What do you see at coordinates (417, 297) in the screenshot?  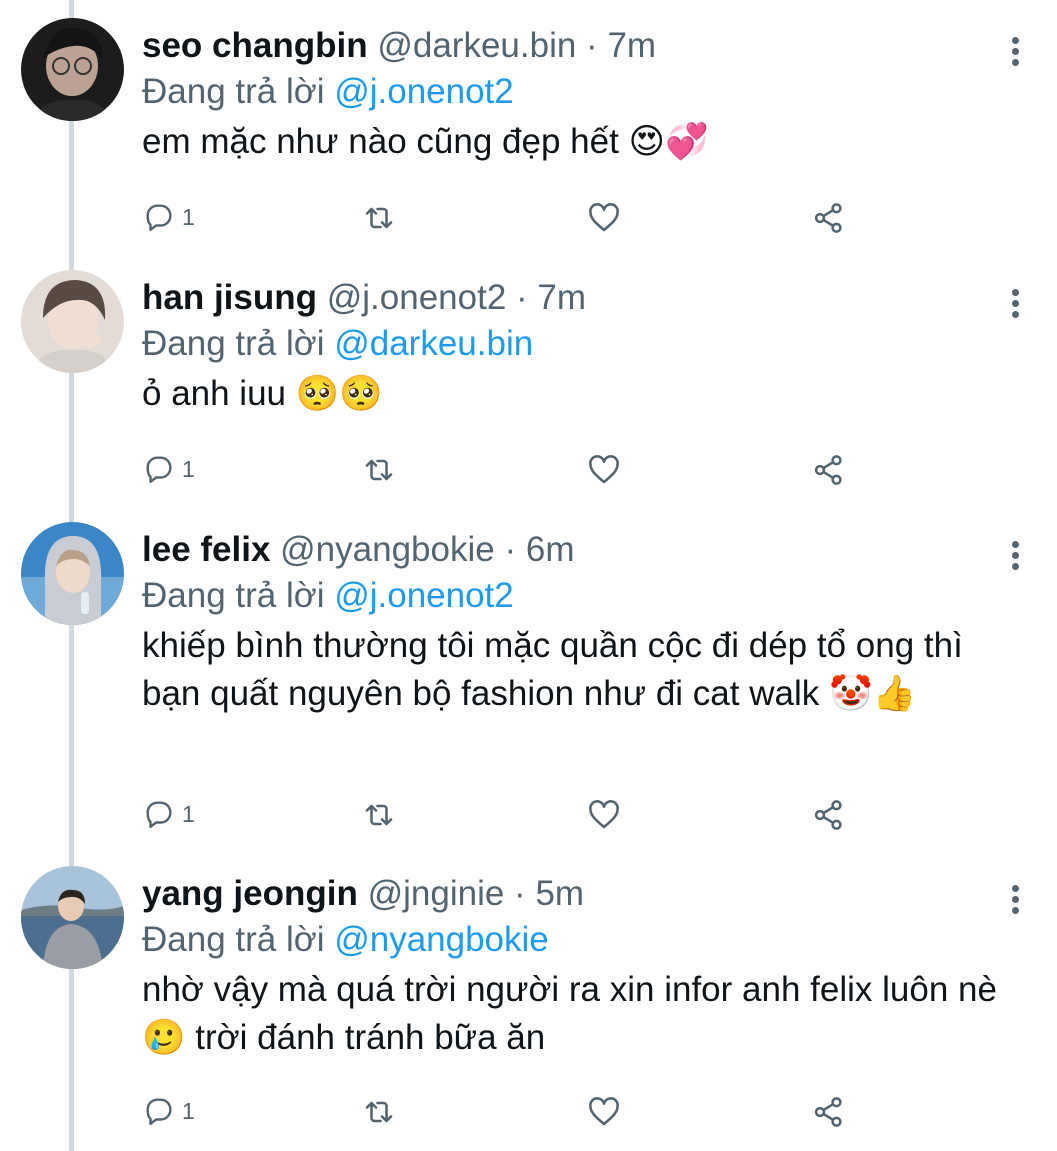 I see `username: @j.onenot2` at bounding box center [417, 297].